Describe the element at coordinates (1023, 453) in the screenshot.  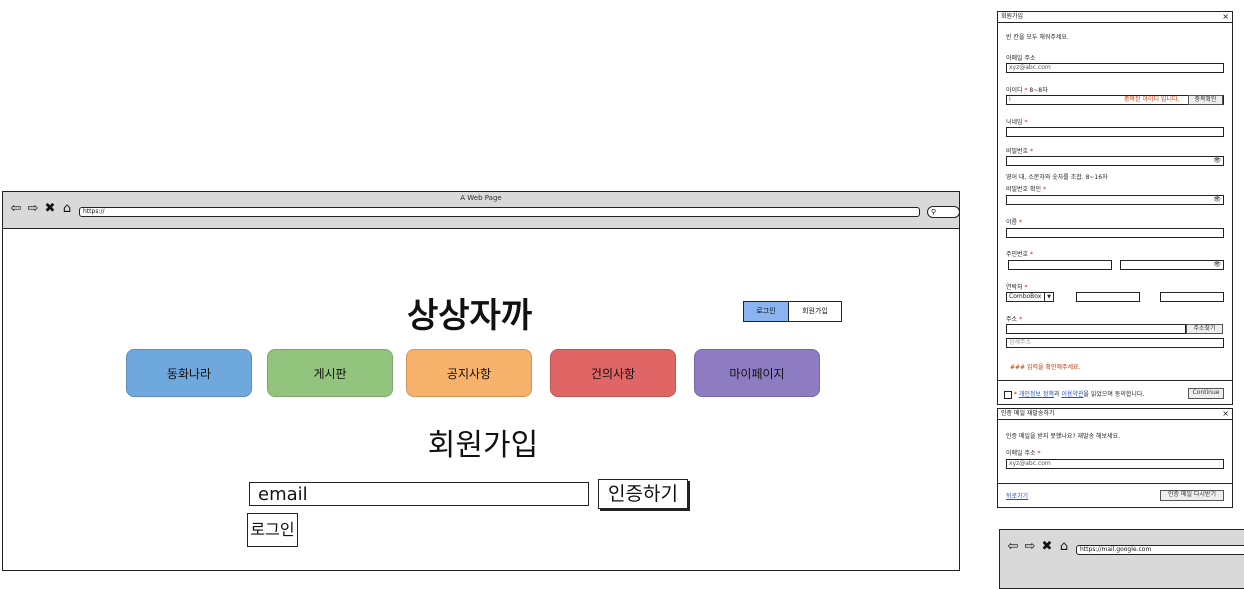
I see `email-label: 이메일 주소 *` at that location.